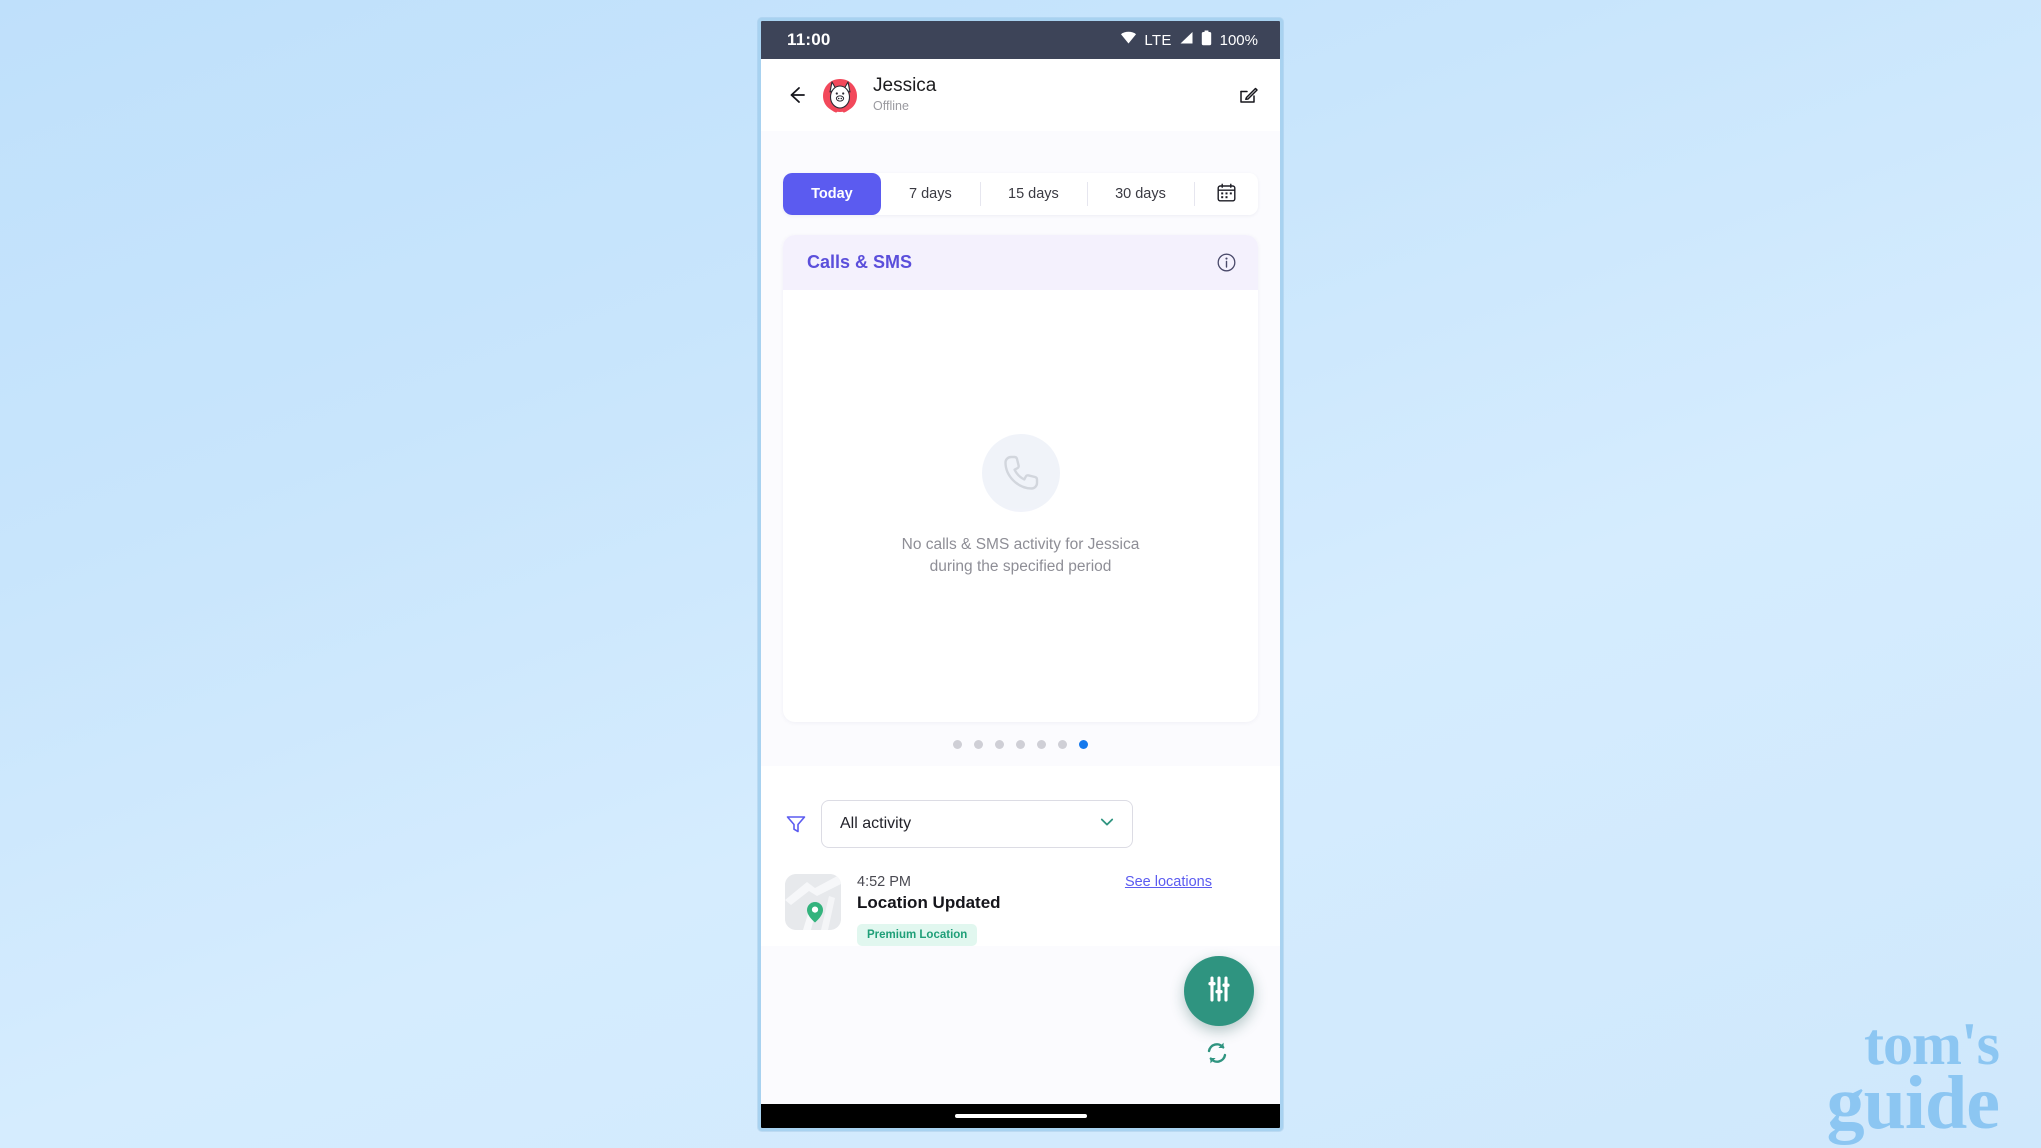 The width and height of the screenshot is (2041, 1148). I want to click on empty-state-line-1: No calls & SMS activity for Jessica, so click(1020, 544).